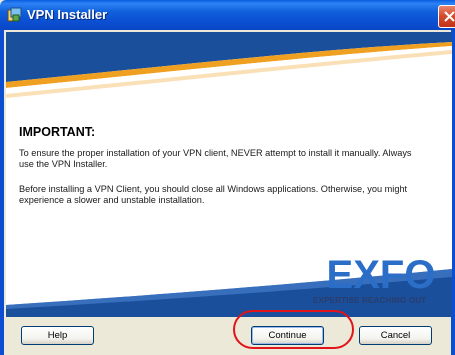 This screenshot has height=355, width=455. Describe the element at coordinates (57, 132) in the screenshot. I see `important-heading: IMPORTANT:` at that location.